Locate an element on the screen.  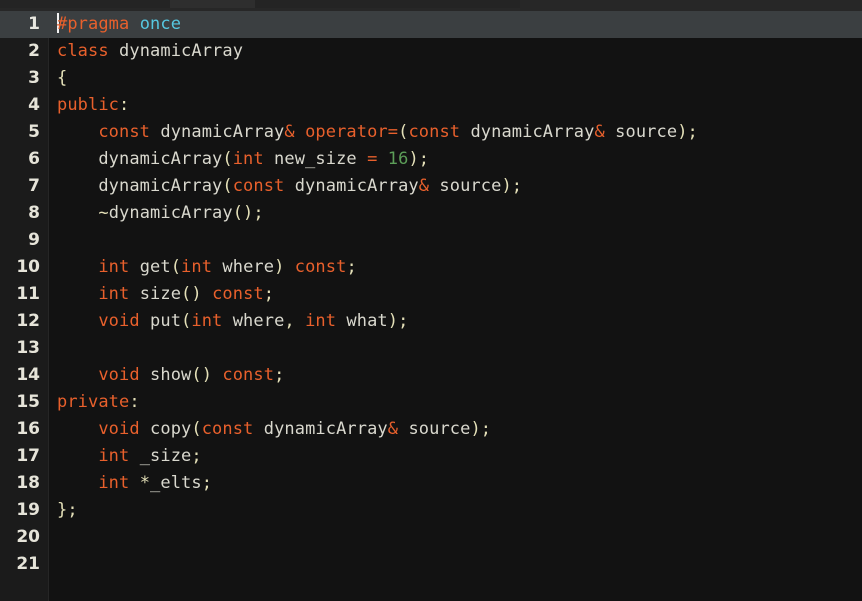
line-number: 9 is located at coordinates (24, 240).